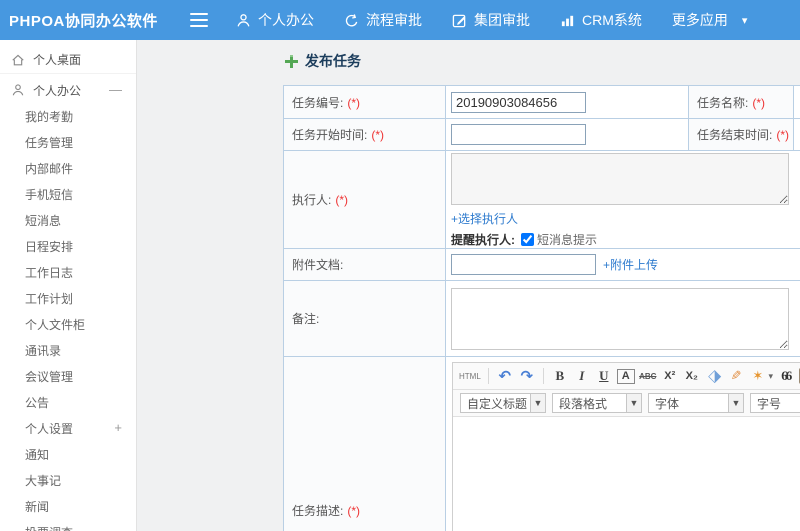  What do you see at coordinates (312, 200) in the screenshot?
I see `executor-label: 执行人:` at bounding box center [312, 200].